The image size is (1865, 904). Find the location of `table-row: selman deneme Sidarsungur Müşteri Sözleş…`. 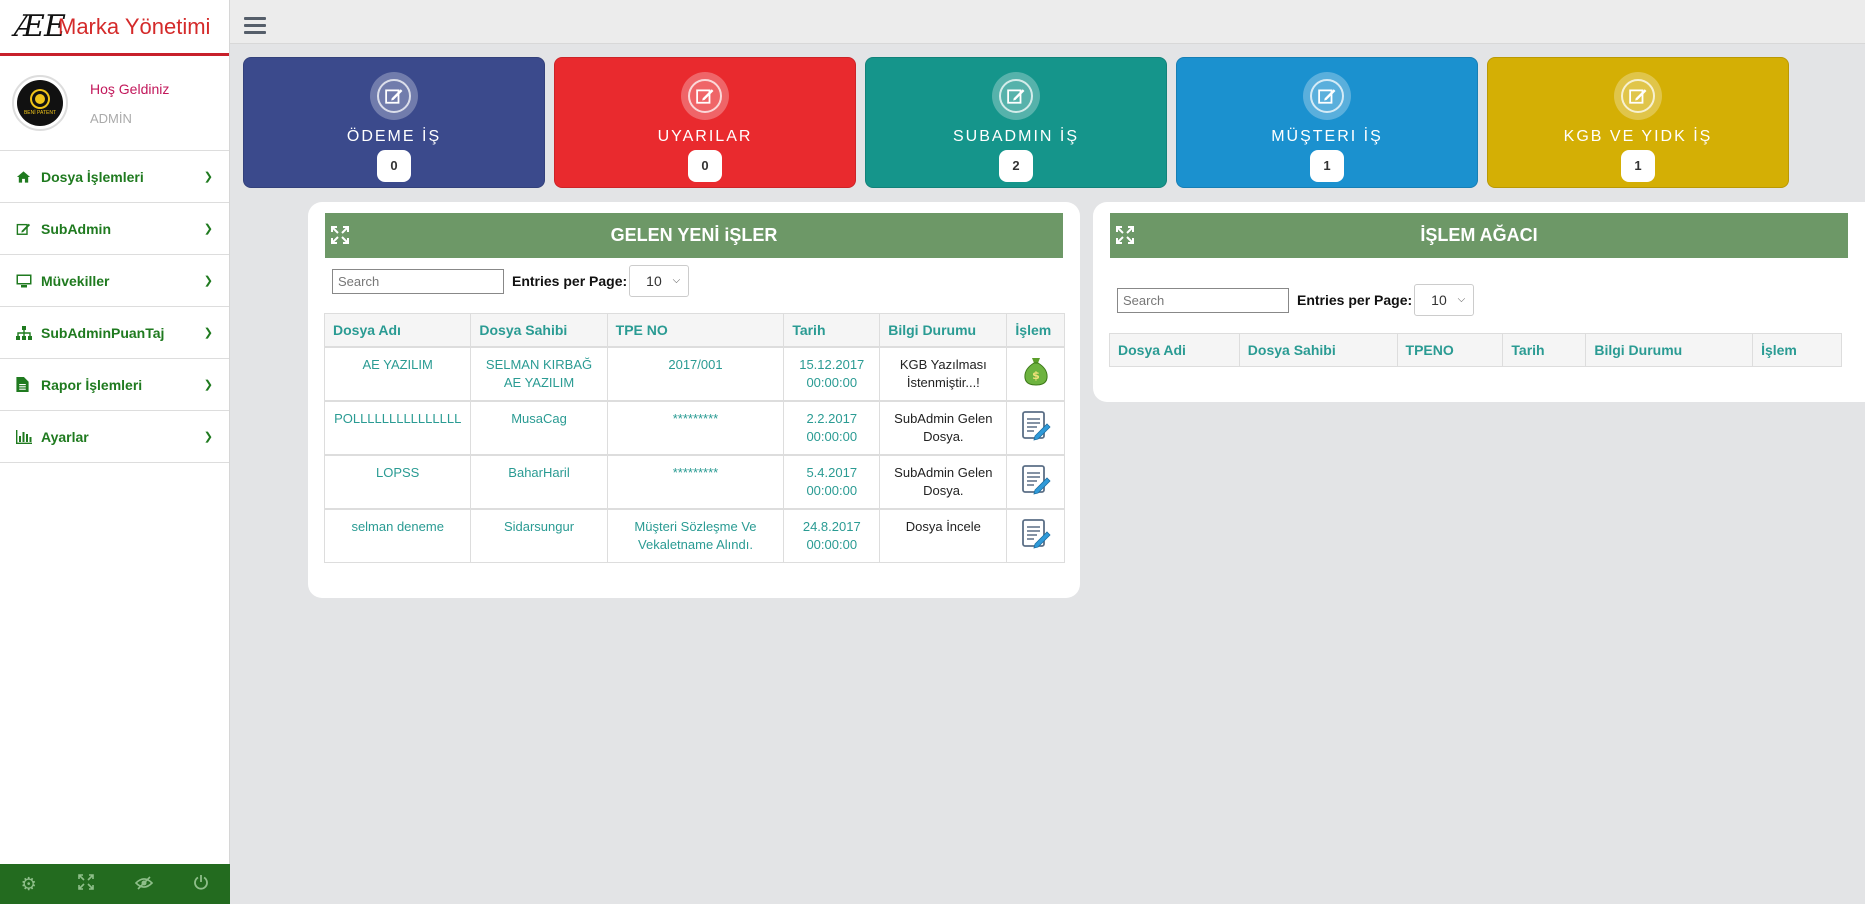

table-row: selman deneme Sidarsungur Müşteri Sözleş… is located at coordinates (694, 535).